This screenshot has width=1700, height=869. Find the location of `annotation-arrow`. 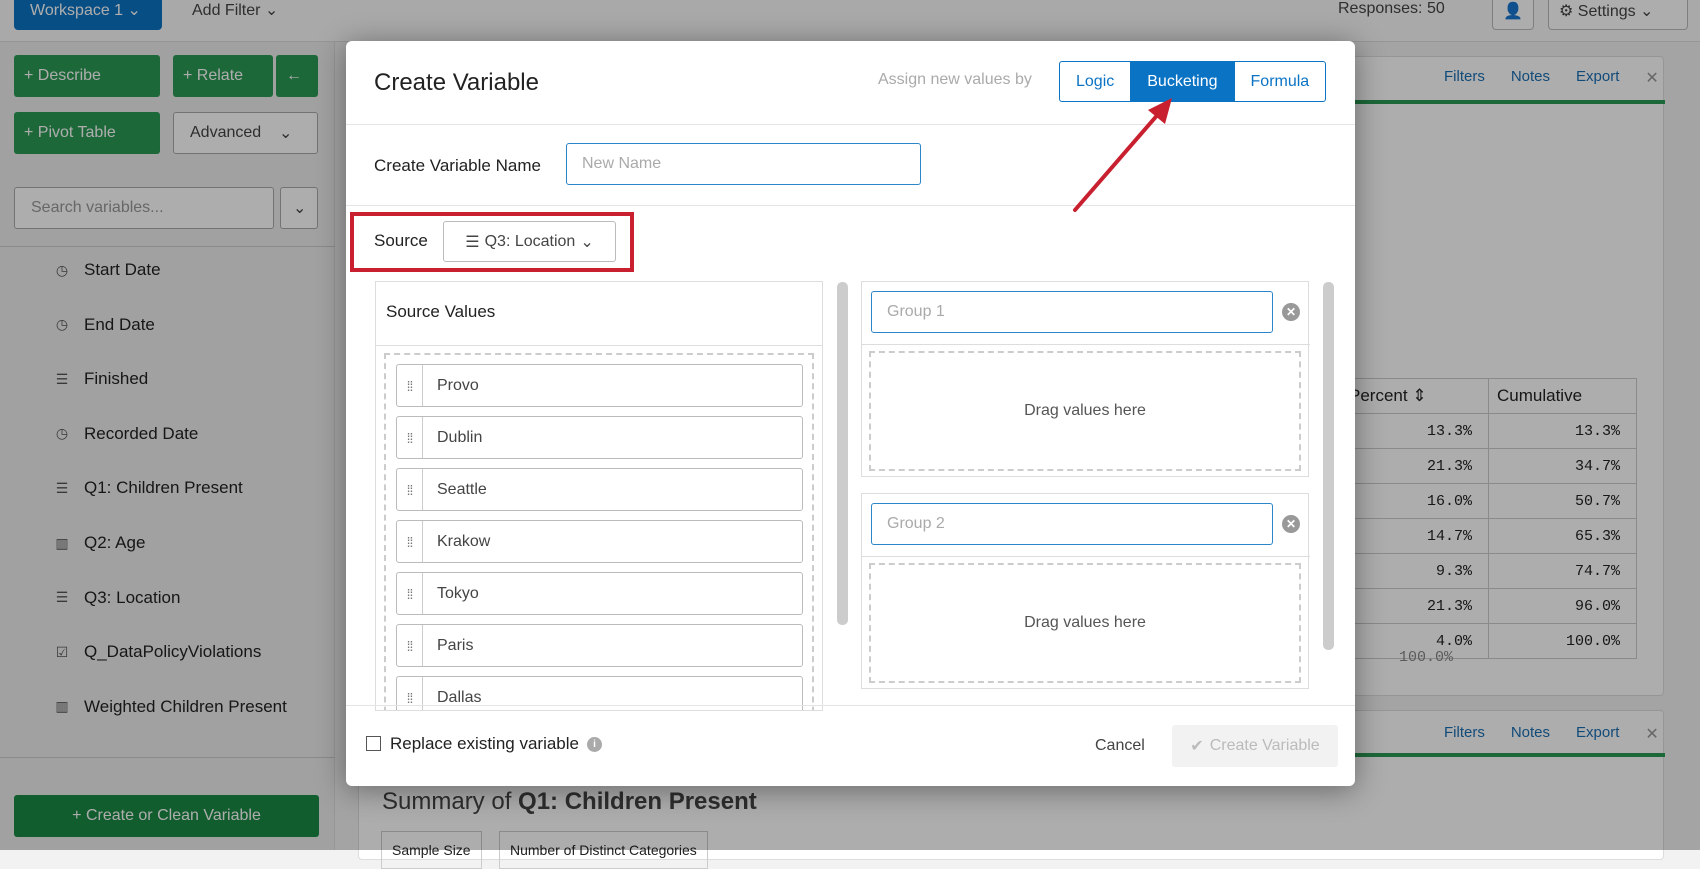

annotation-arrow is located at coordinates (1122, 155).